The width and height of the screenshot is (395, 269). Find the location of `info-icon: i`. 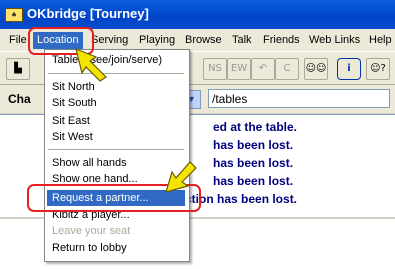

info-icon: i is located at coordinates (349, 69).